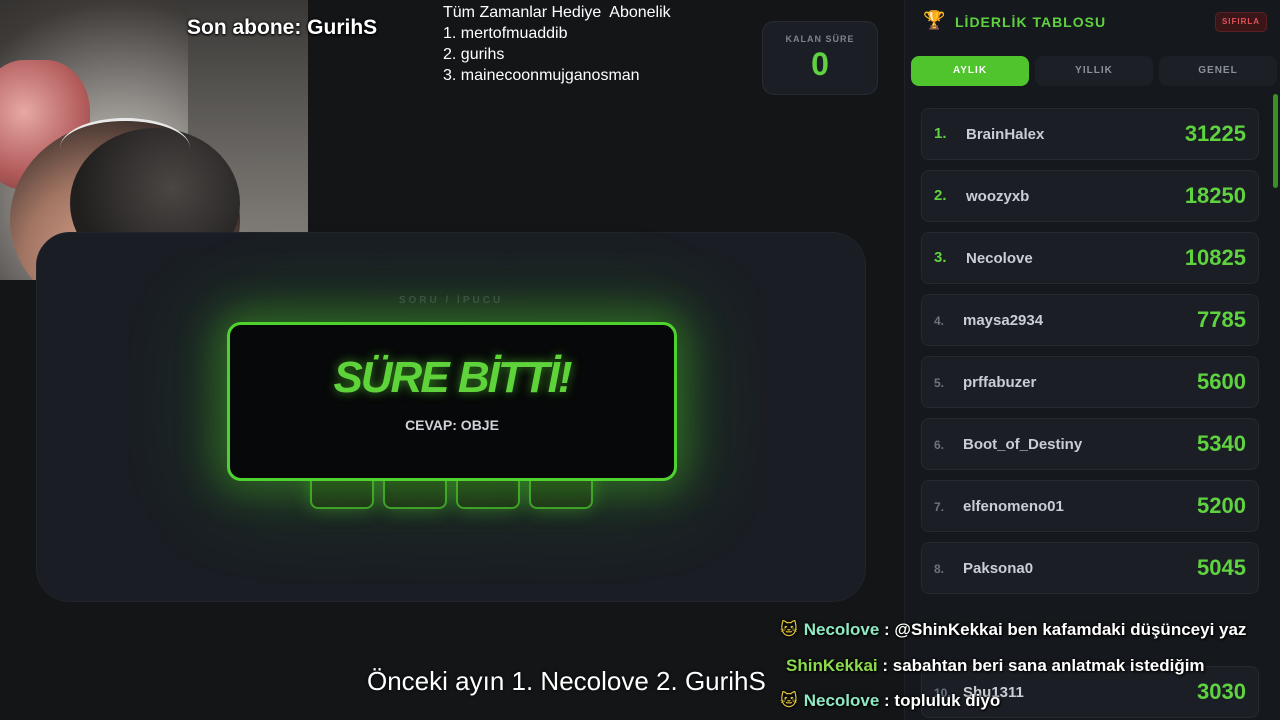  I want to click on leaderboard-row: 4. maysa2934 7785, so click(1090, 320).